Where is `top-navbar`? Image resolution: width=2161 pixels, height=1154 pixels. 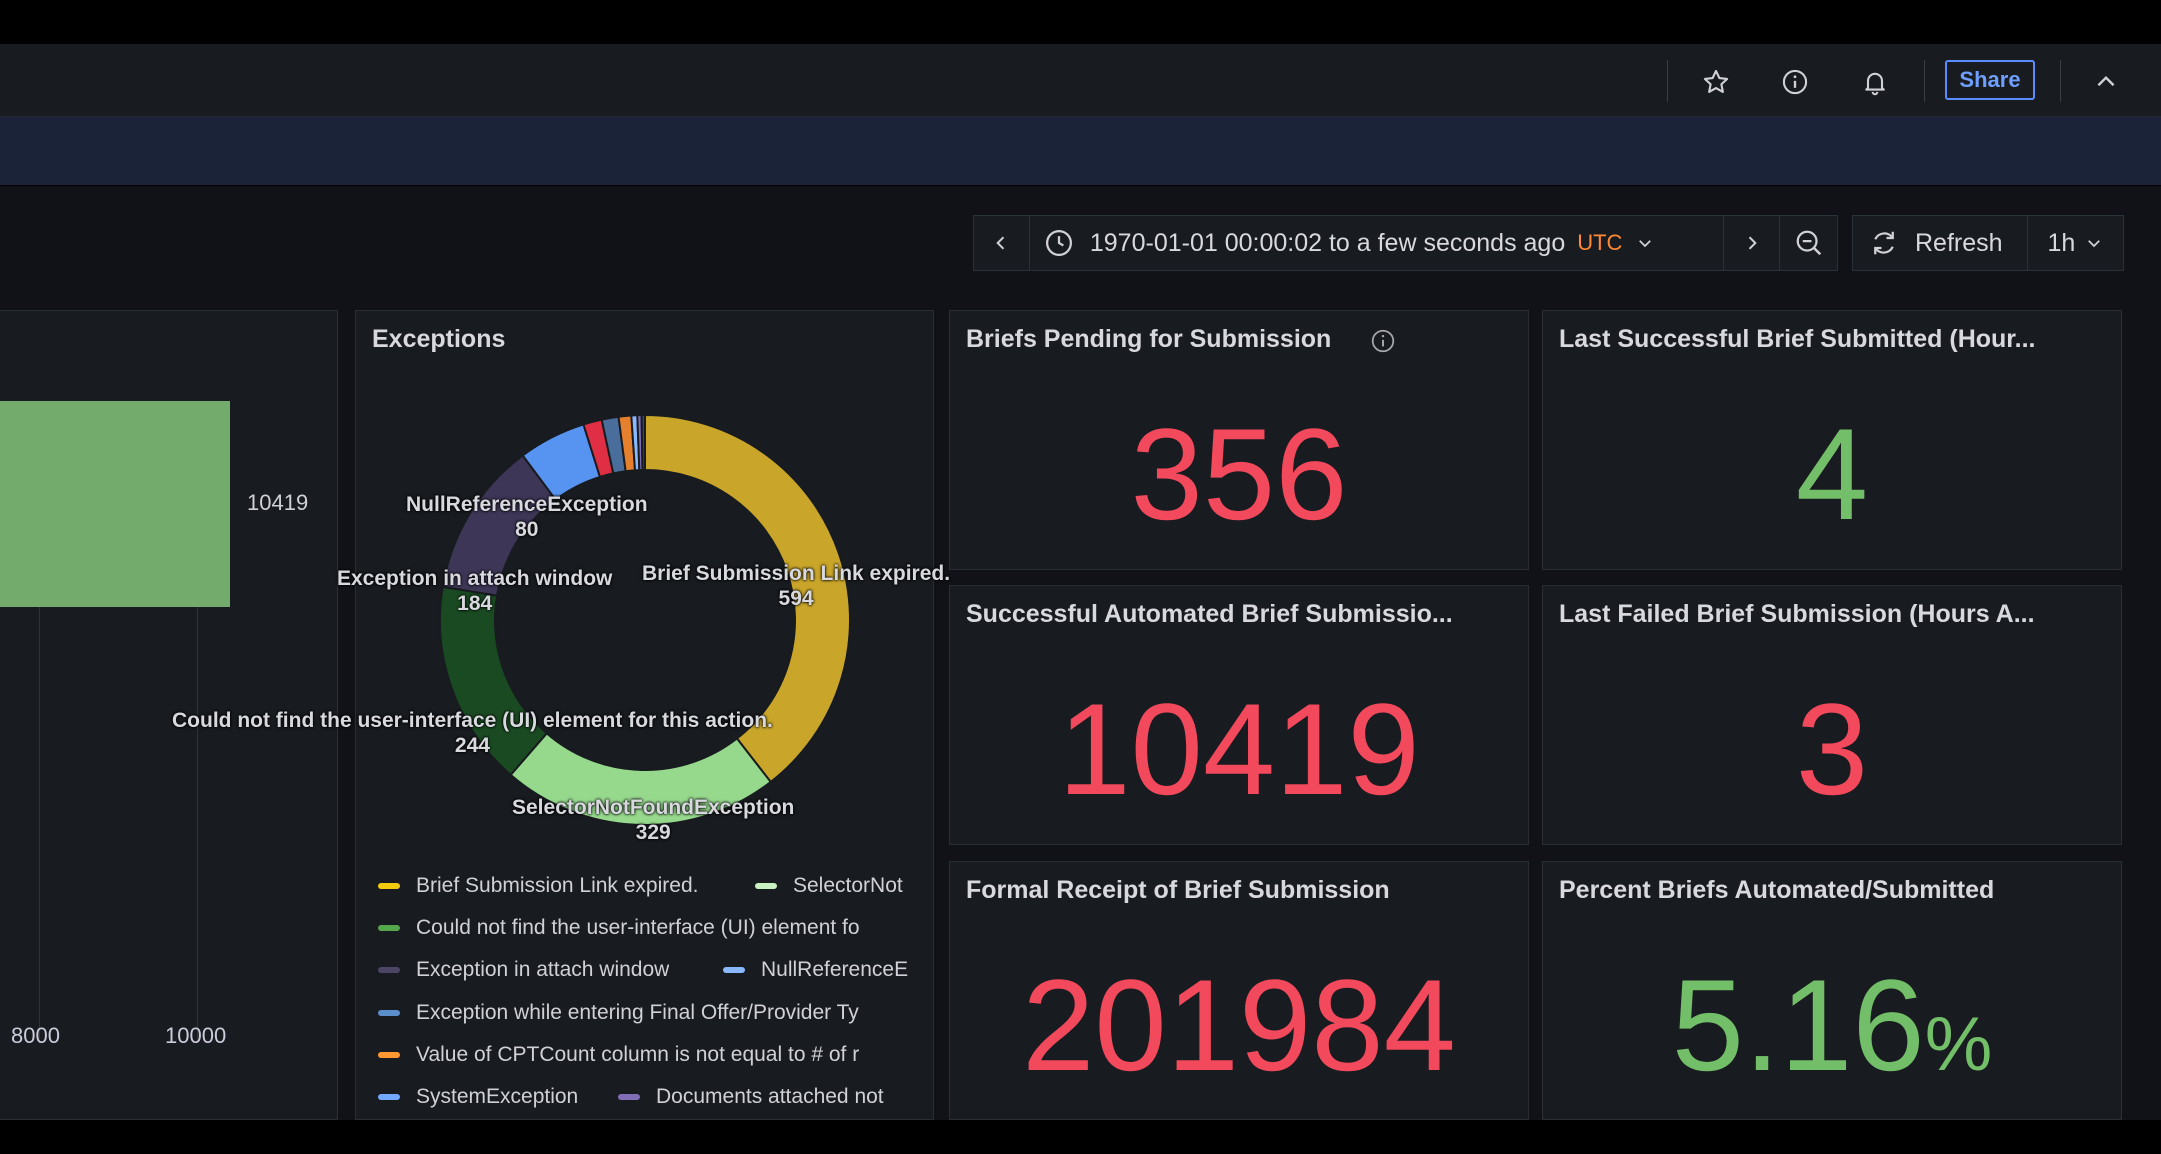
top-navbar is located at coordinates (1080, 80).